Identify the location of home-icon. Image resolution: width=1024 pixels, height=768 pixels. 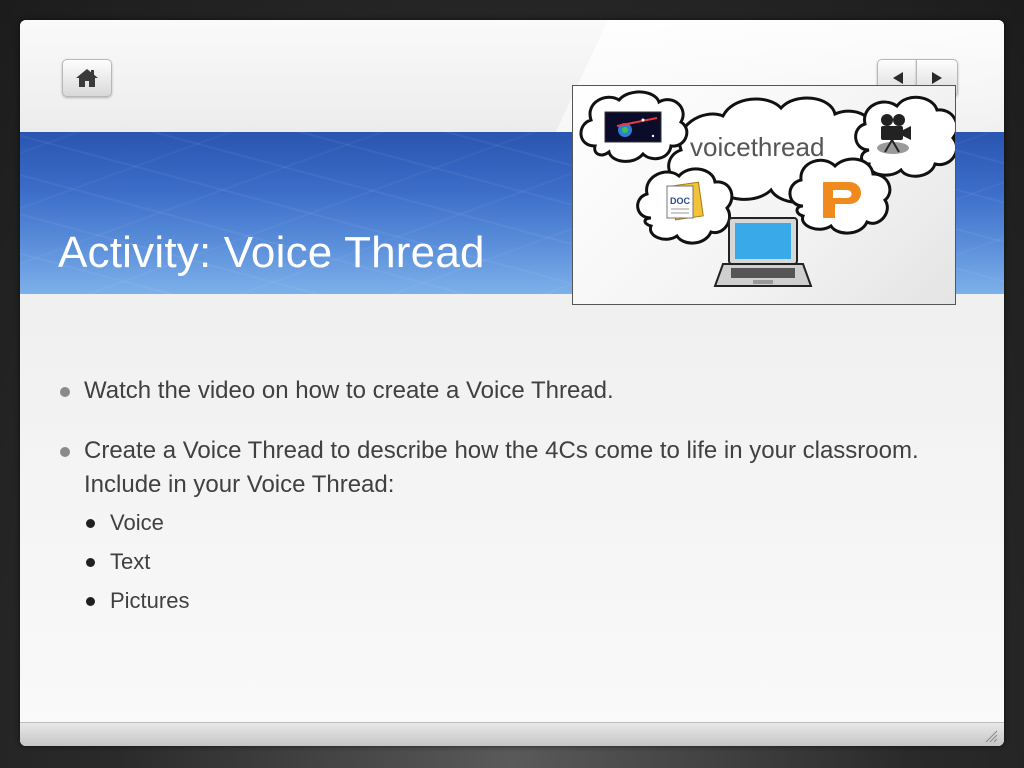
(87, 78).